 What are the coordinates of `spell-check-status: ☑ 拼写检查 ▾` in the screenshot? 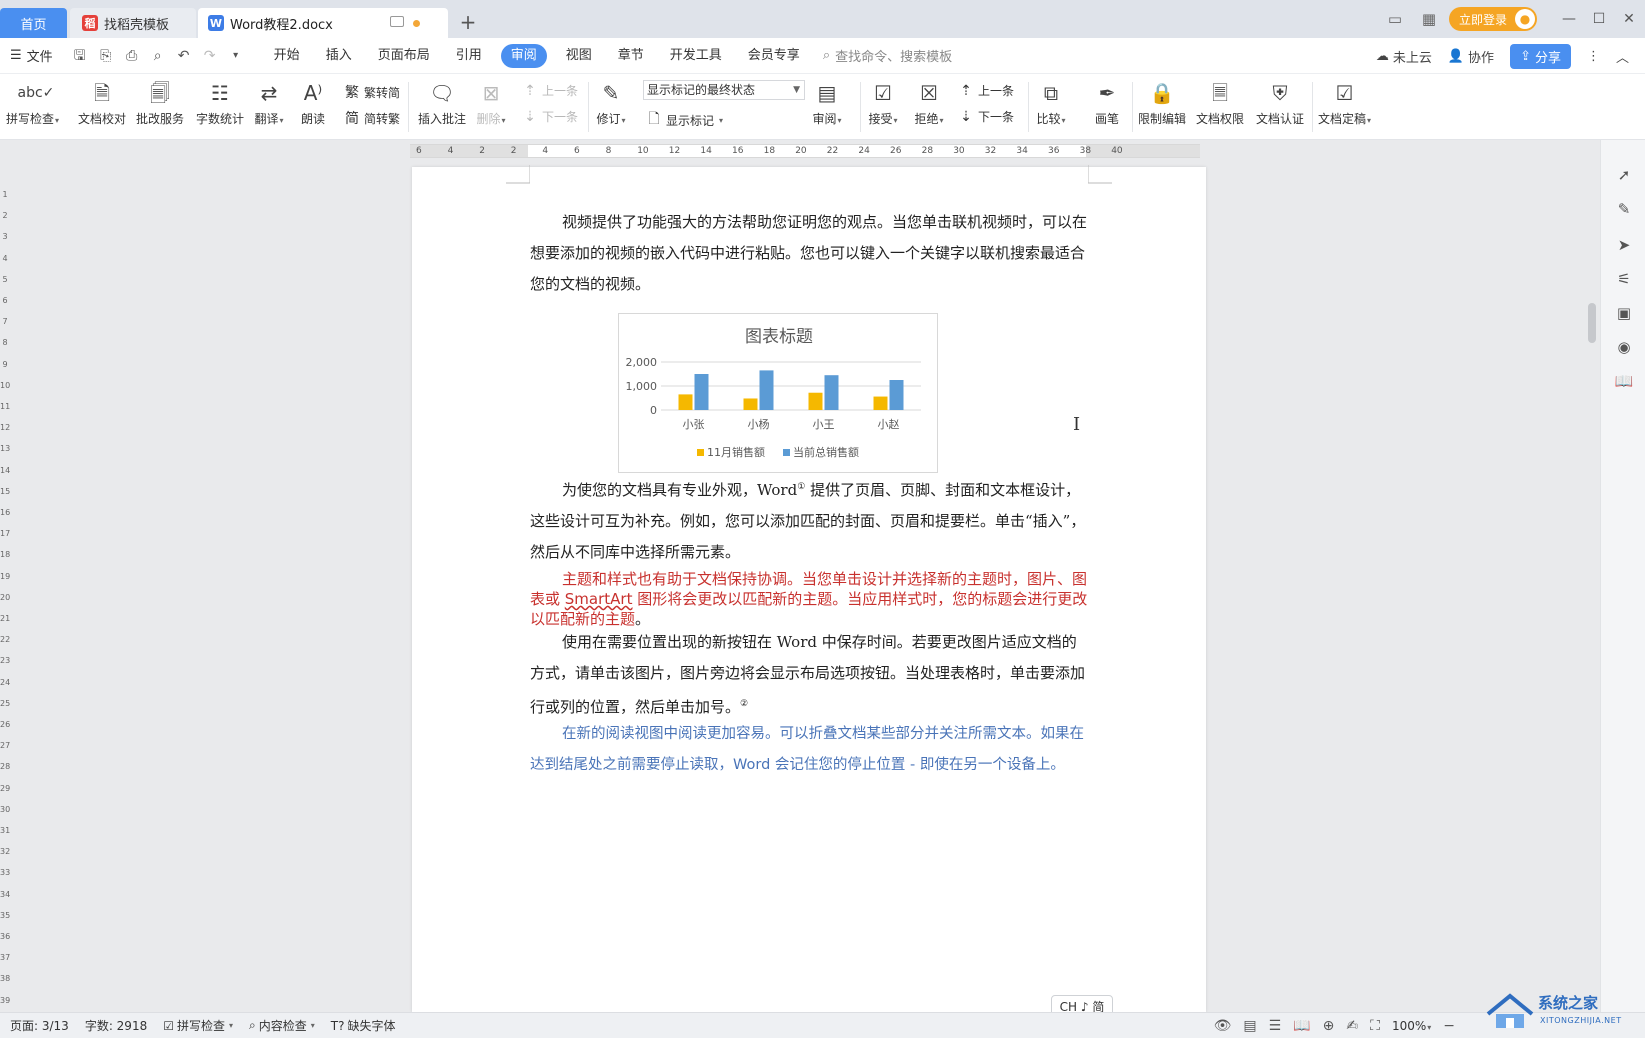 It's located at (198, 1025).